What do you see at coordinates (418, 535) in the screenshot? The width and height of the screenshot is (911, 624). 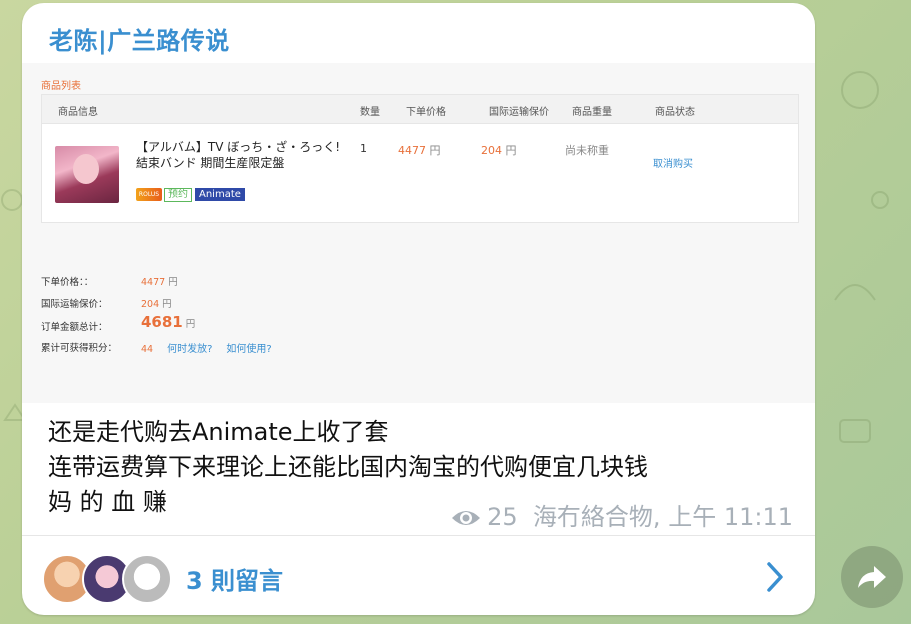 I see `divider` at bounding box center [418, 535].